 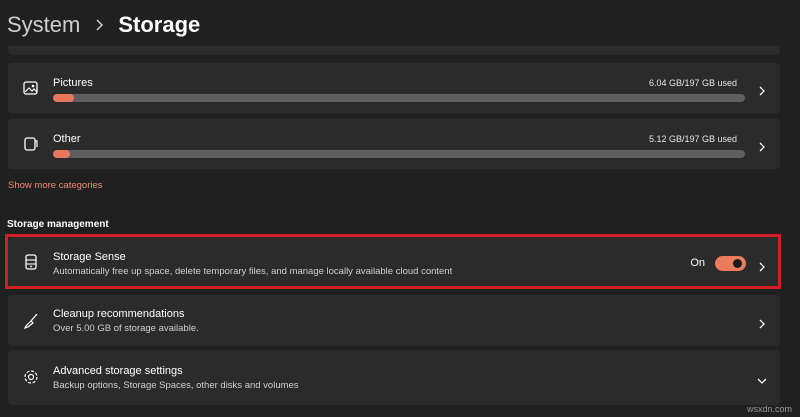 I want to click on page-title: Storage, so click(x=159, y=24).